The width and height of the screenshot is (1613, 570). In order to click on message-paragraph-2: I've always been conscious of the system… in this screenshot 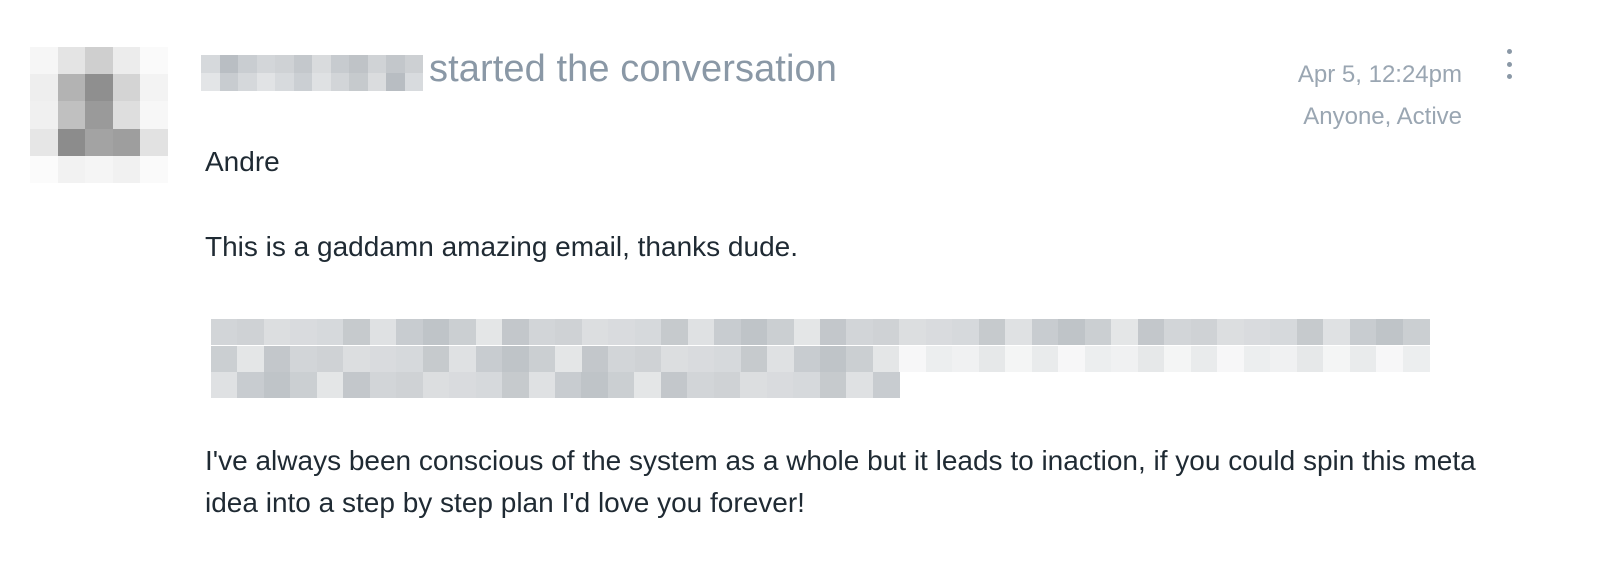, I will do `click(840, 481)`.